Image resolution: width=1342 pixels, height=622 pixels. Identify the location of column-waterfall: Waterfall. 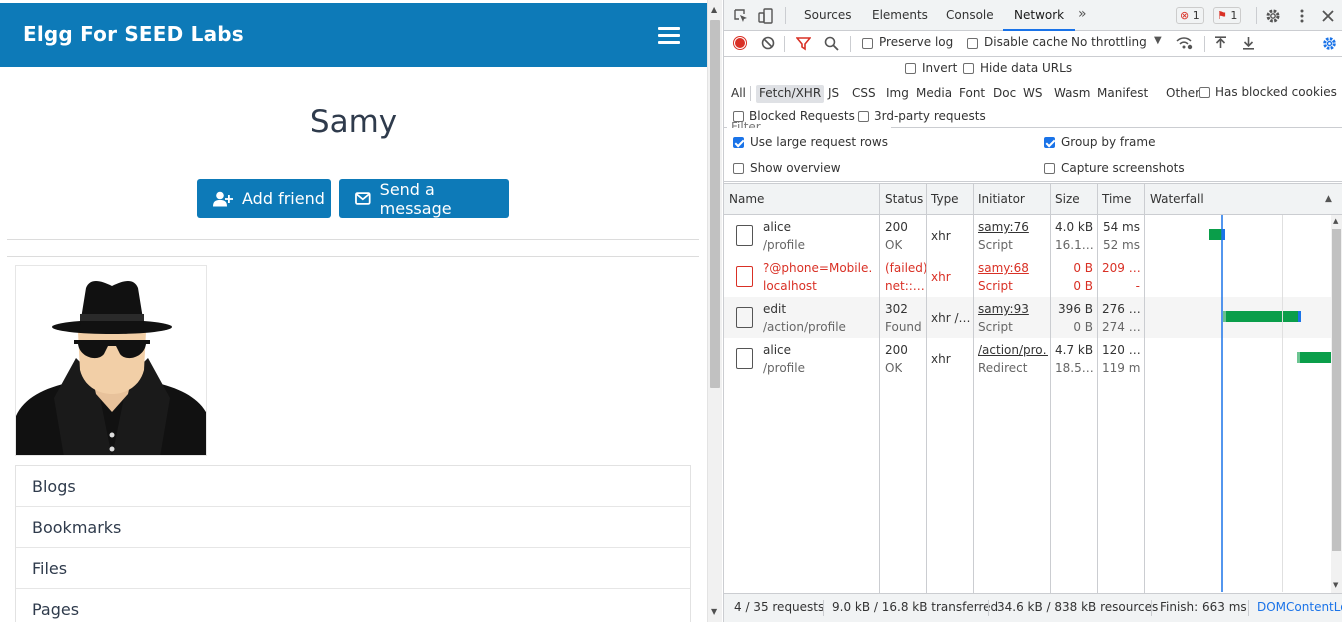
(1177, 199).